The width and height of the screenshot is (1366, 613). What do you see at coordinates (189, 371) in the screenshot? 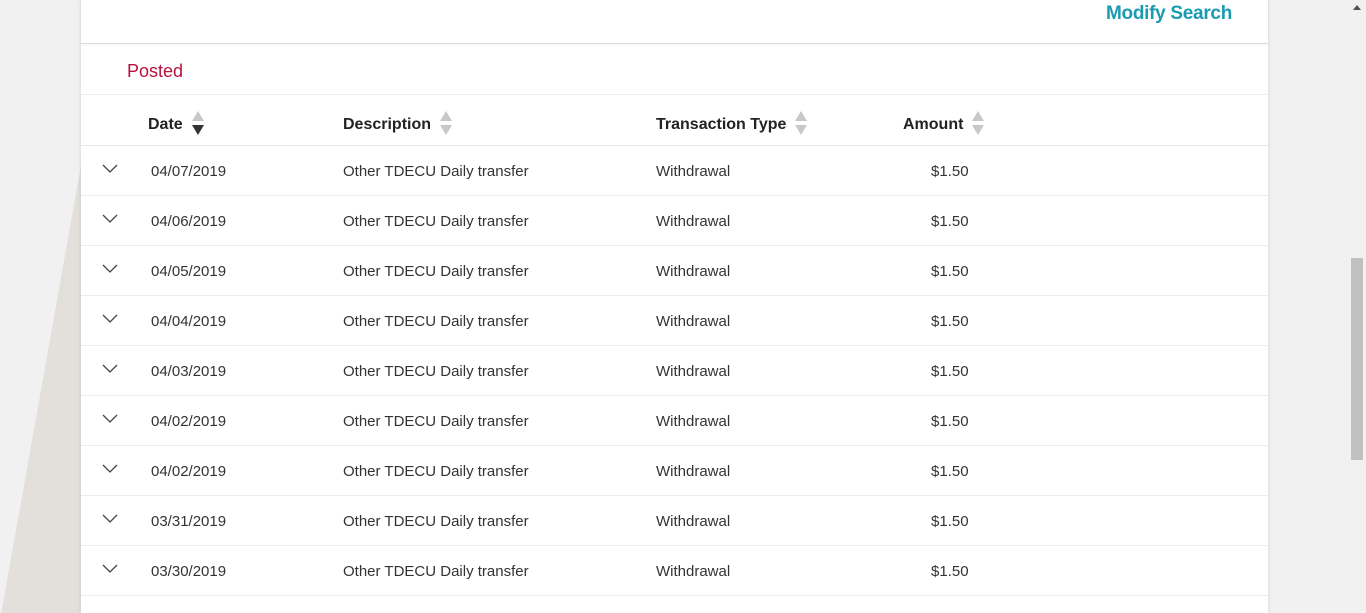
I see `row-date: 04/03/2019` at bounding box center [189, 371].